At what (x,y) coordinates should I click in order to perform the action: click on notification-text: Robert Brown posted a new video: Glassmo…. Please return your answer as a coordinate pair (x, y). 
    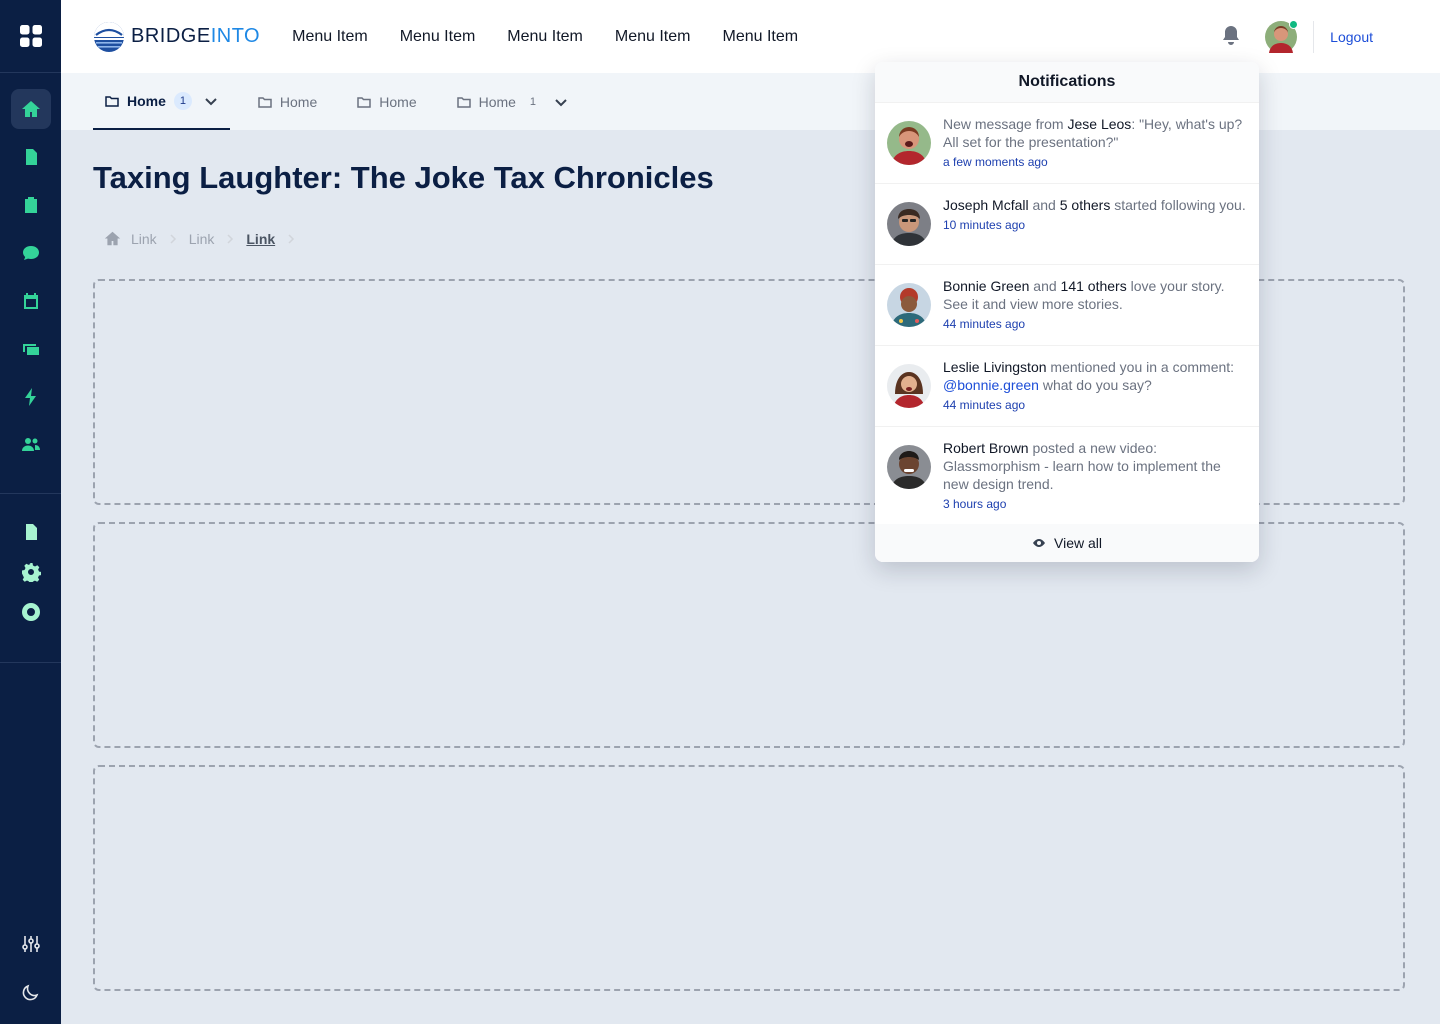
    Looking at the image, I should click on (1095, 466).